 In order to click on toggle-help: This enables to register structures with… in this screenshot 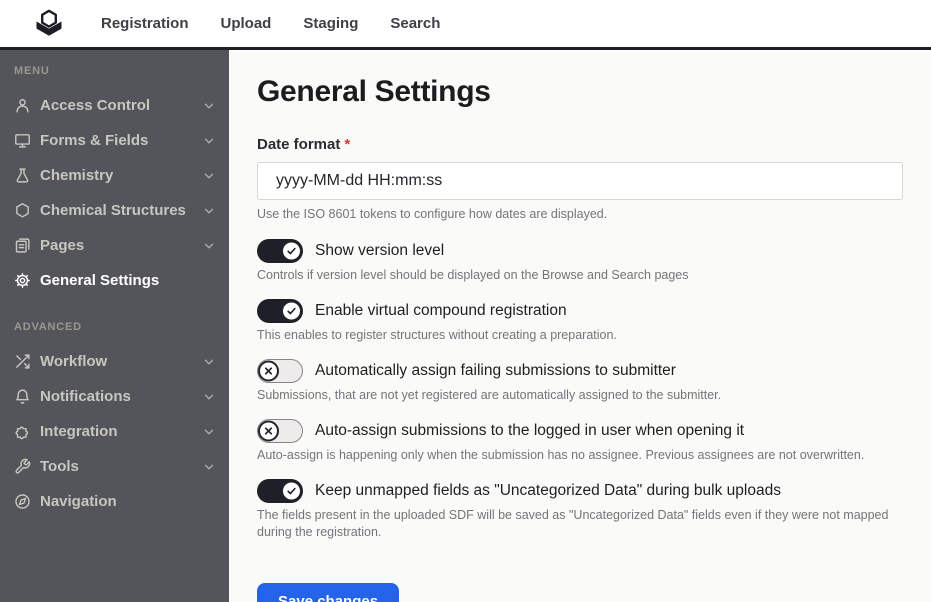, I will do `click(437, 335)`.